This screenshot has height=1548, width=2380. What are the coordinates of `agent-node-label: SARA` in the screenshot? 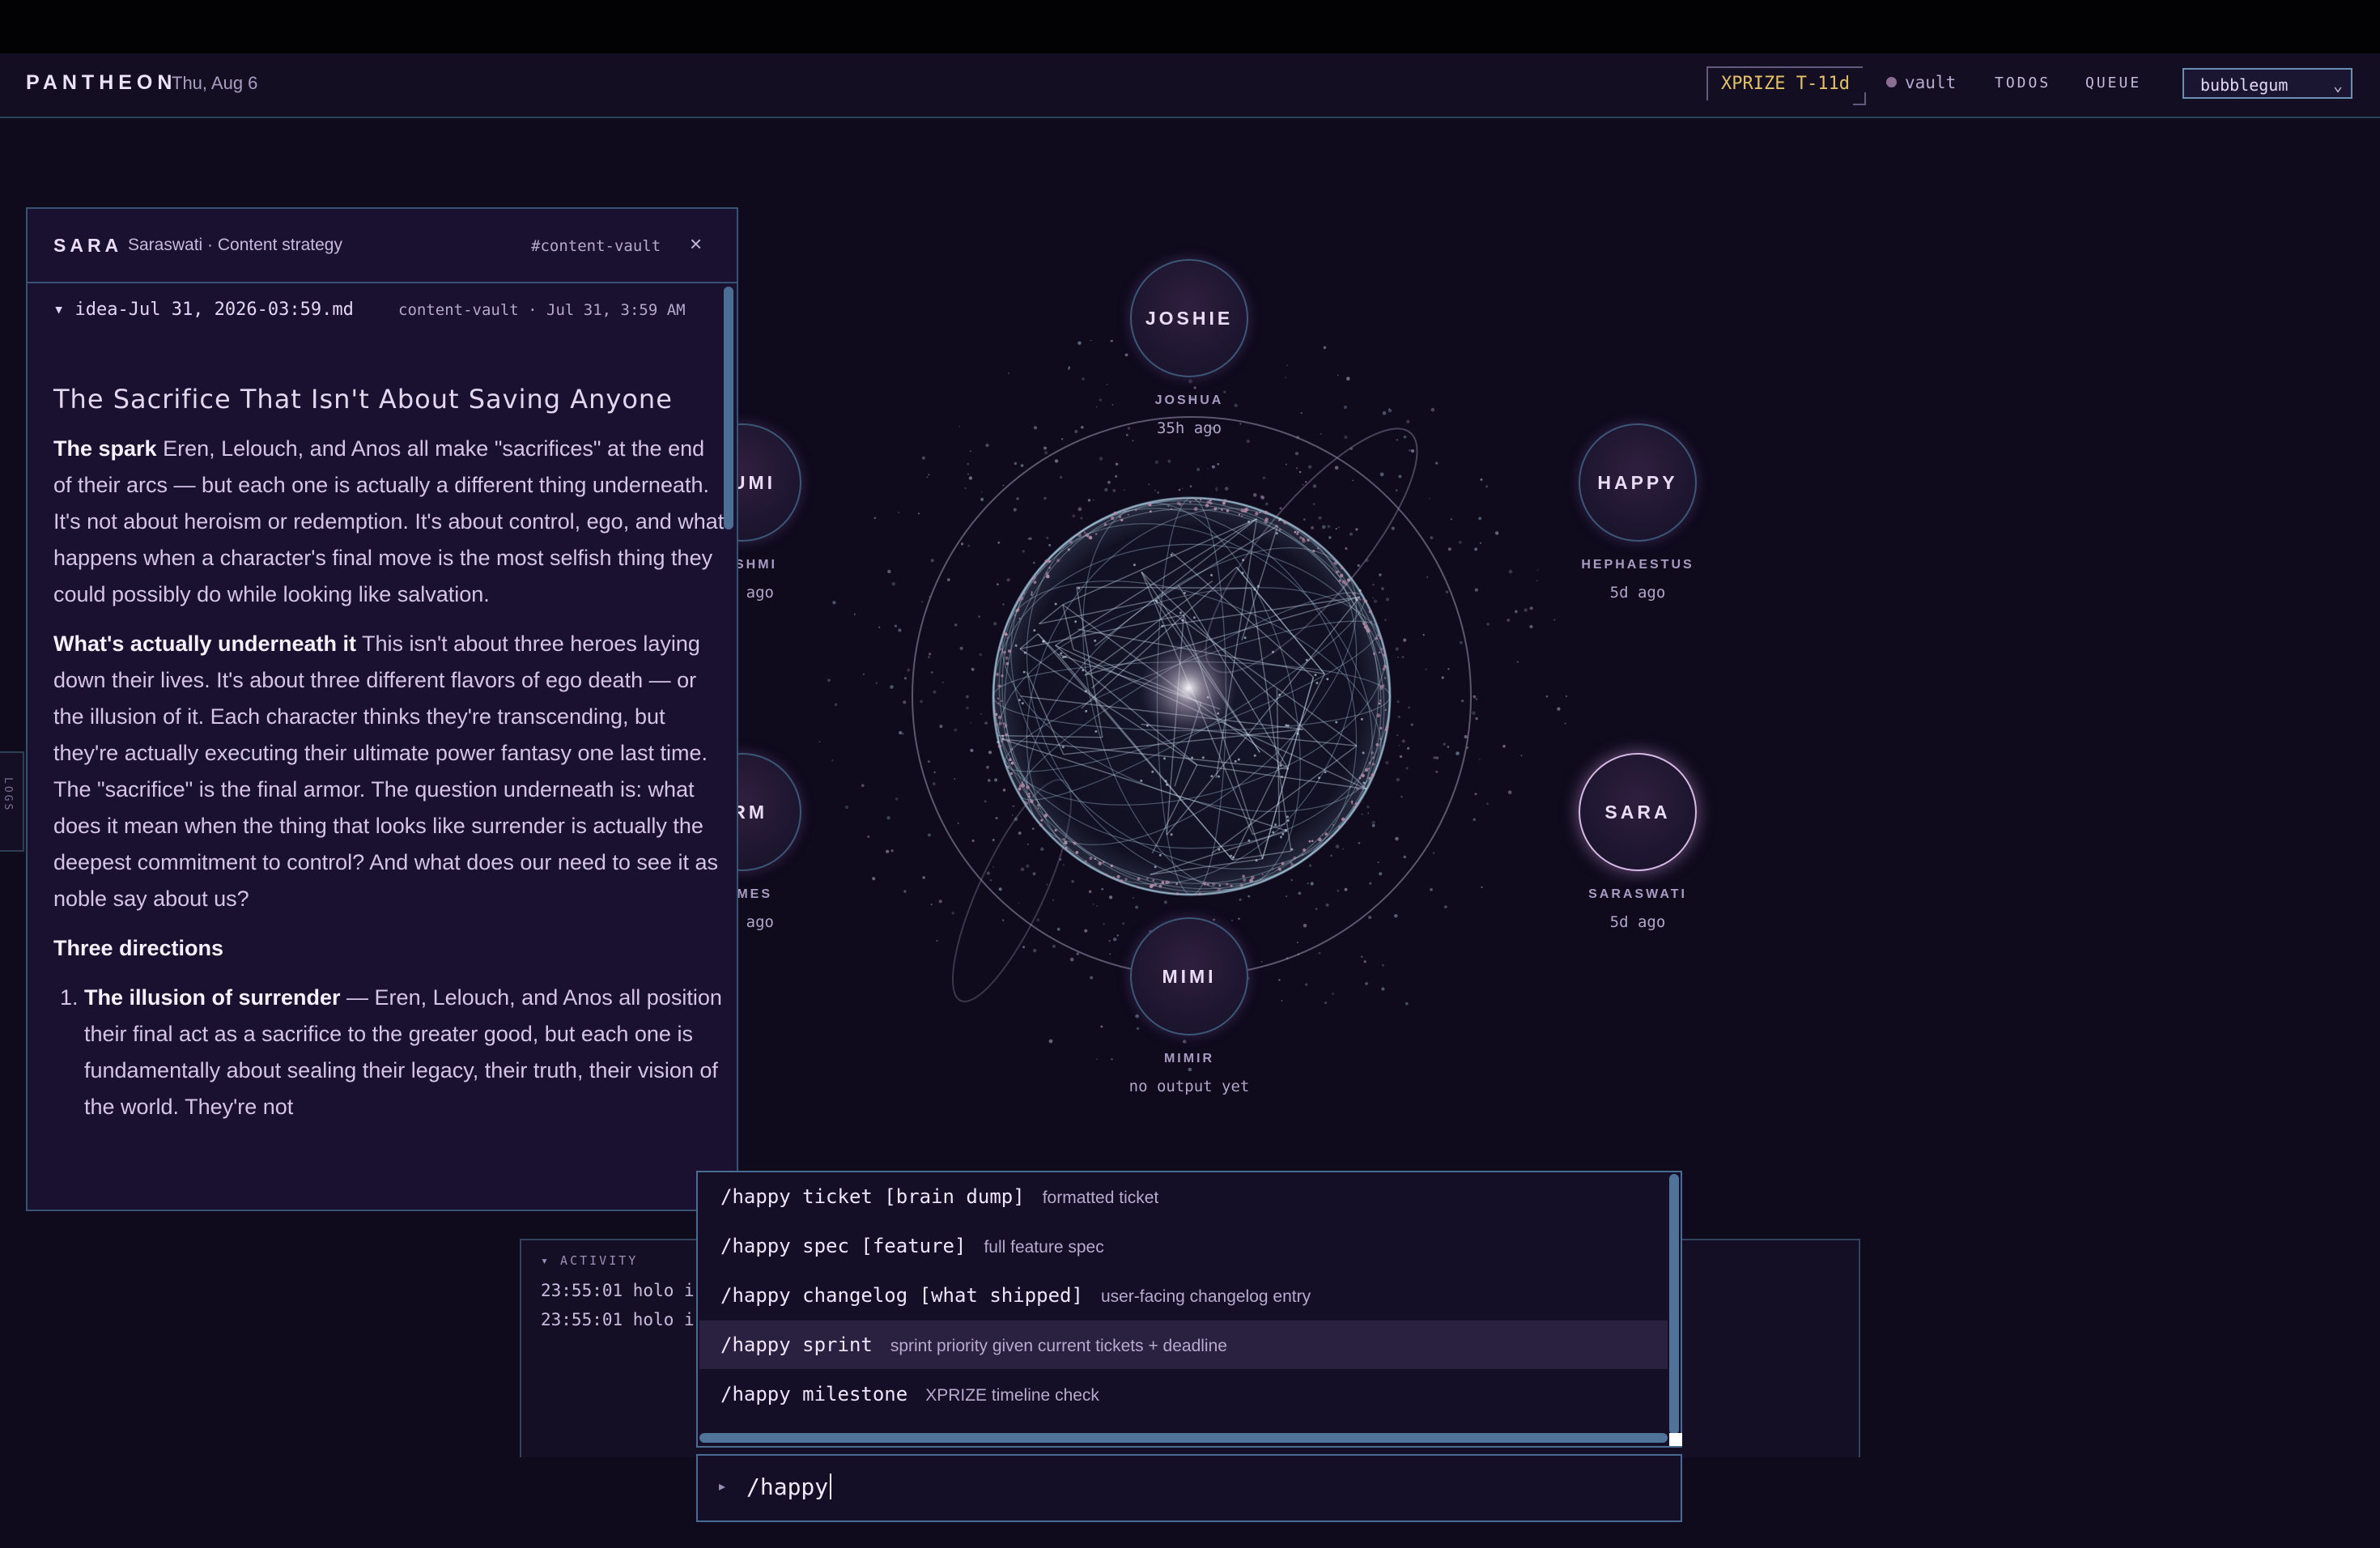 It's located at (1638, 812).